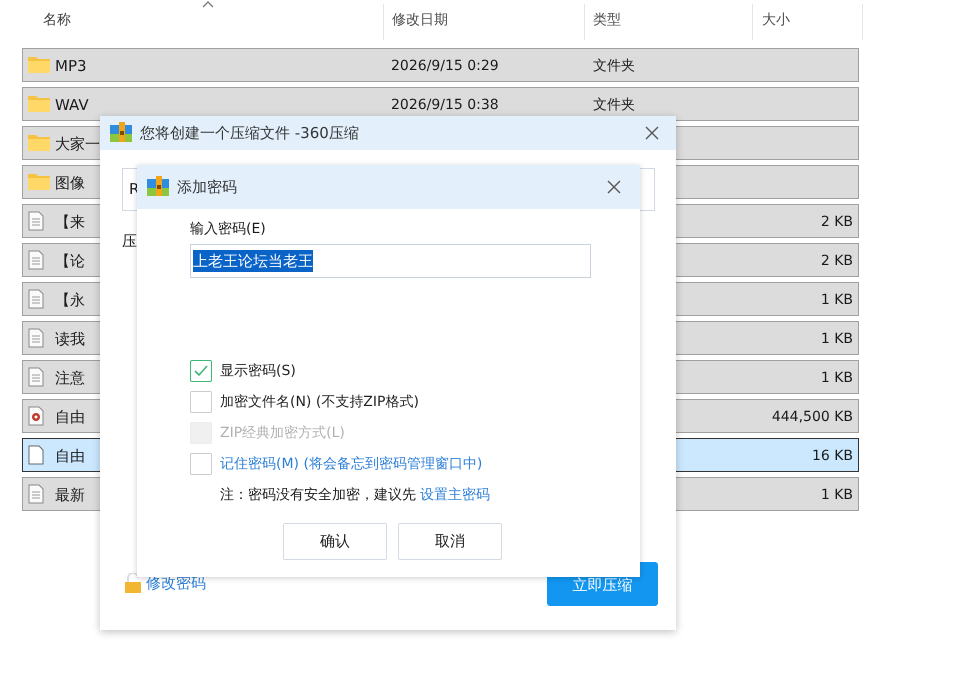 This screenshot has height=695, width=960. What do you see at coordinates (445, 105) in the screenshot?
I see `modified-date: 2026/9/15 0:38` at bounding box center [445, 105].